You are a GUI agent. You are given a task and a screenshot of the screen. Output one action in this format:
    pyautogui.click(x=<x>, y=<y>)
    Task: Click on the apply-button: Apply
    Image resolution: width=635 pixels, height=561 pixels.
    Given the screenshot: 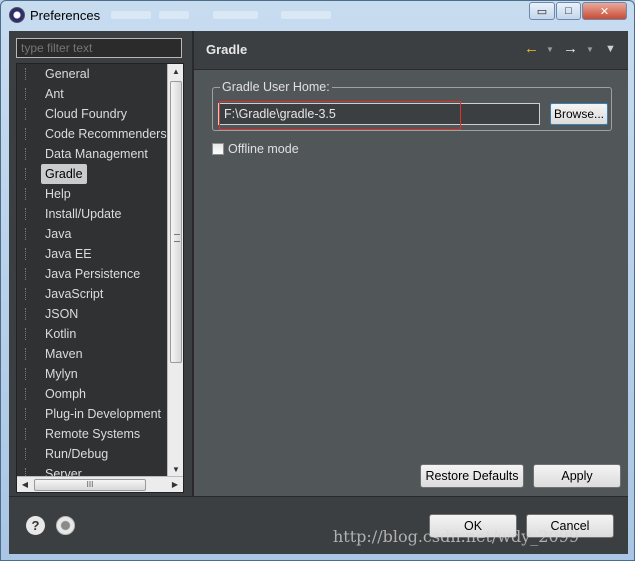 What is the action you would take?
    pyautogui.click(x=577, y=476)
    